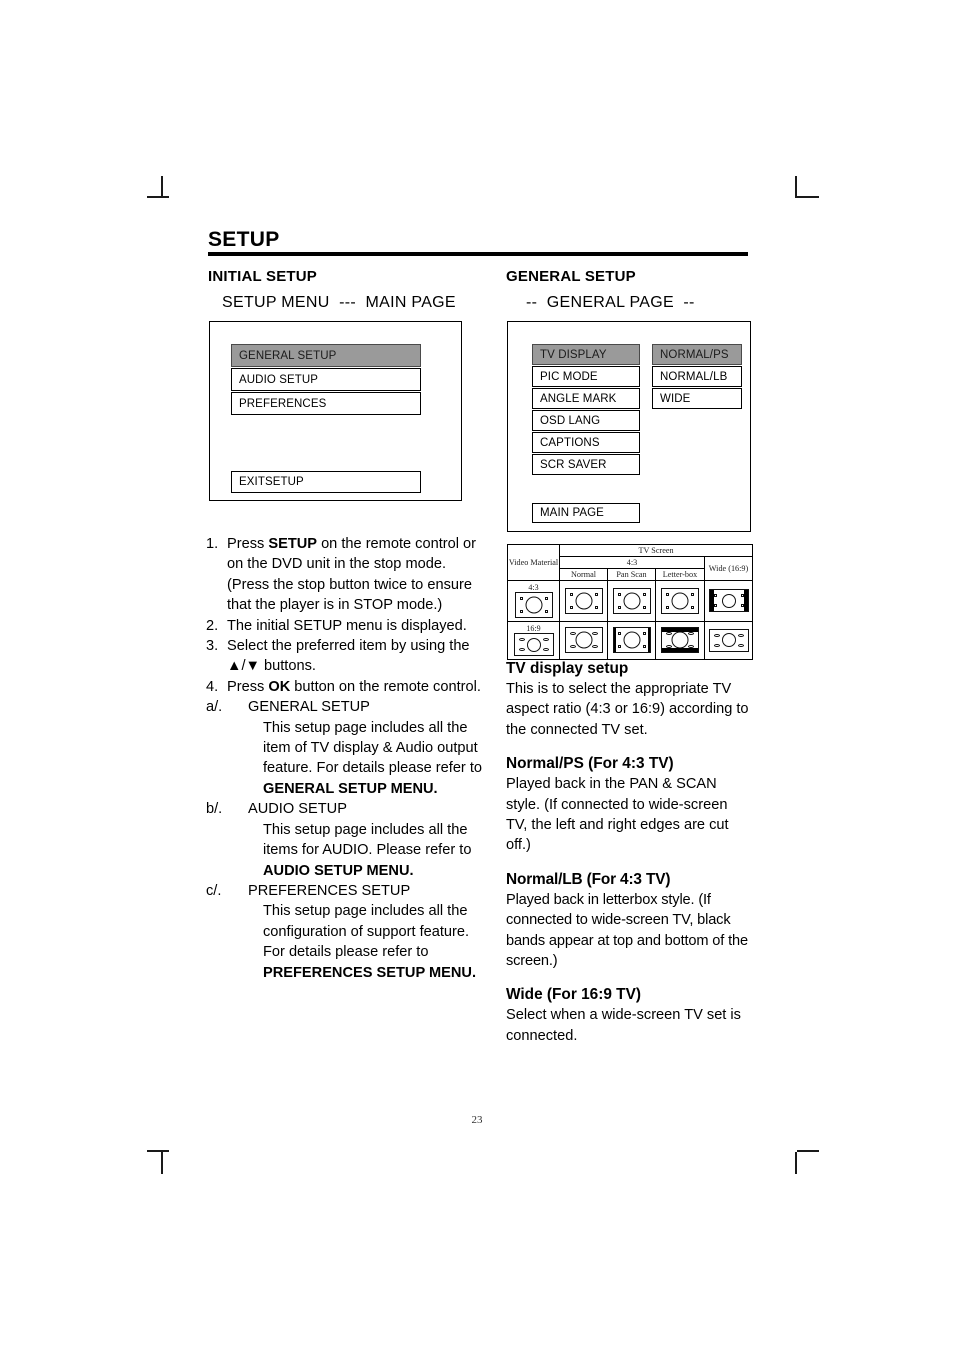 The height and width of the screenshot is (1348, 954). Describe the element at coordinates (586, 420) in the screenshot. I see `osd-item-osd-lang: OSD LANG` at that location.